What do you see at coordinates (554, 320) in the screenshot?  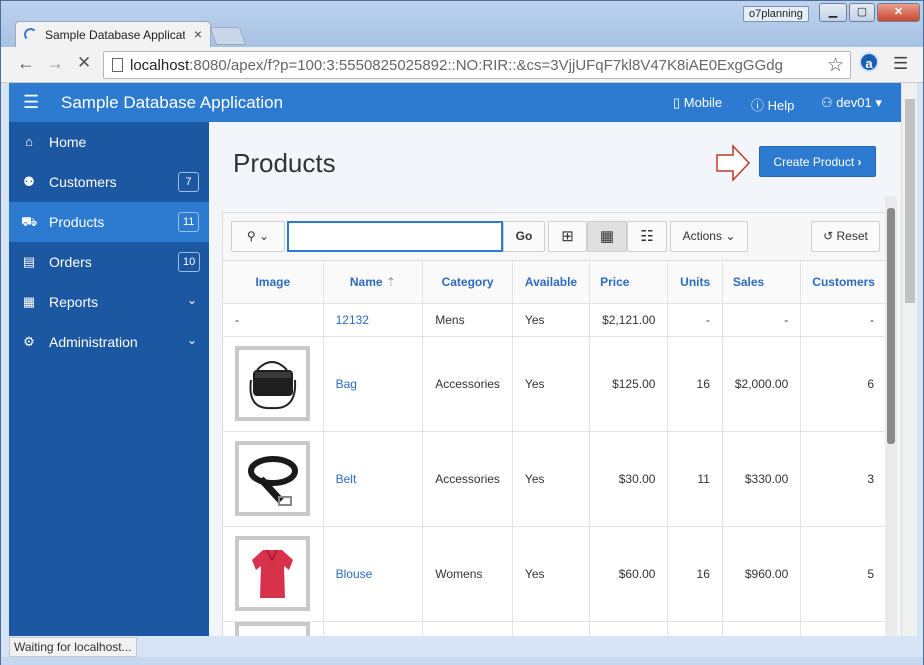 I see `table-row: - 12132 Mens Yes $2,121.00 - - -` at bounding box center [554, 320].